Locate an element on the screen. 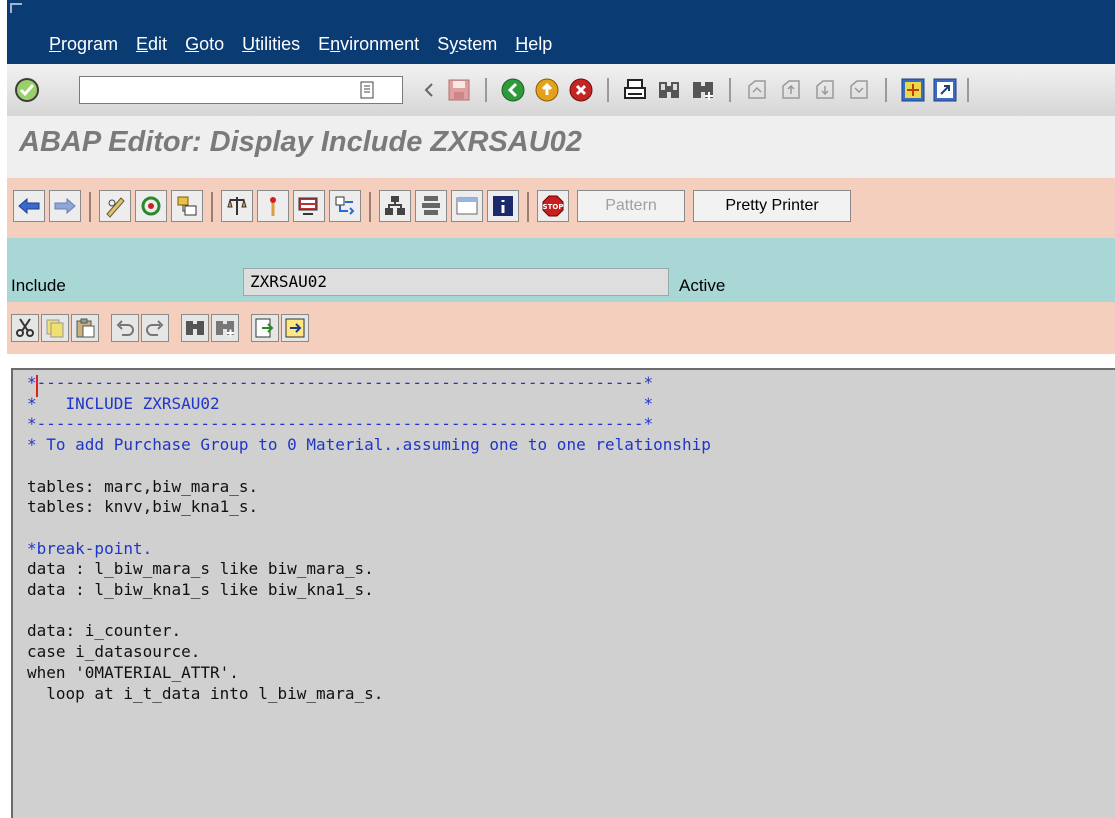 The height and width of the screenshot is (818, 1115). menu-item: Edit is located at coordinates (151, 44).